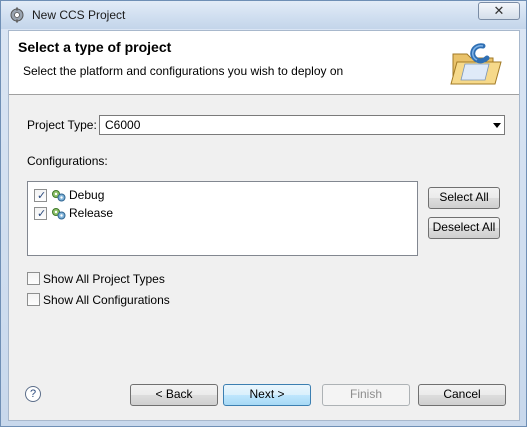 The height and width of the screenshot is (427, 527). Describe the element at coordinates (462, 395) in the screenshot. I see `cancel-button: Cancel` at that location.